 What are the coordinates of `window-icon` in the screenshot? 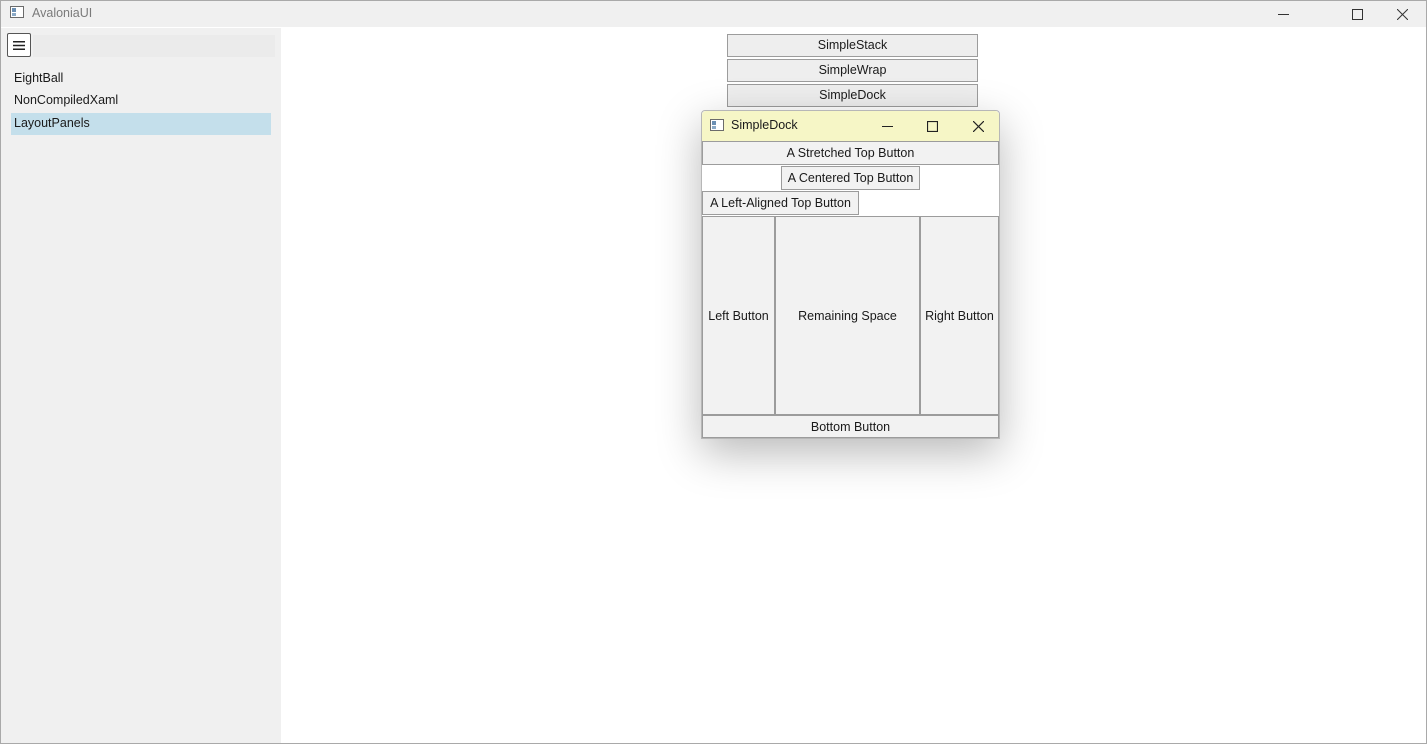 It's located at (717, 125).